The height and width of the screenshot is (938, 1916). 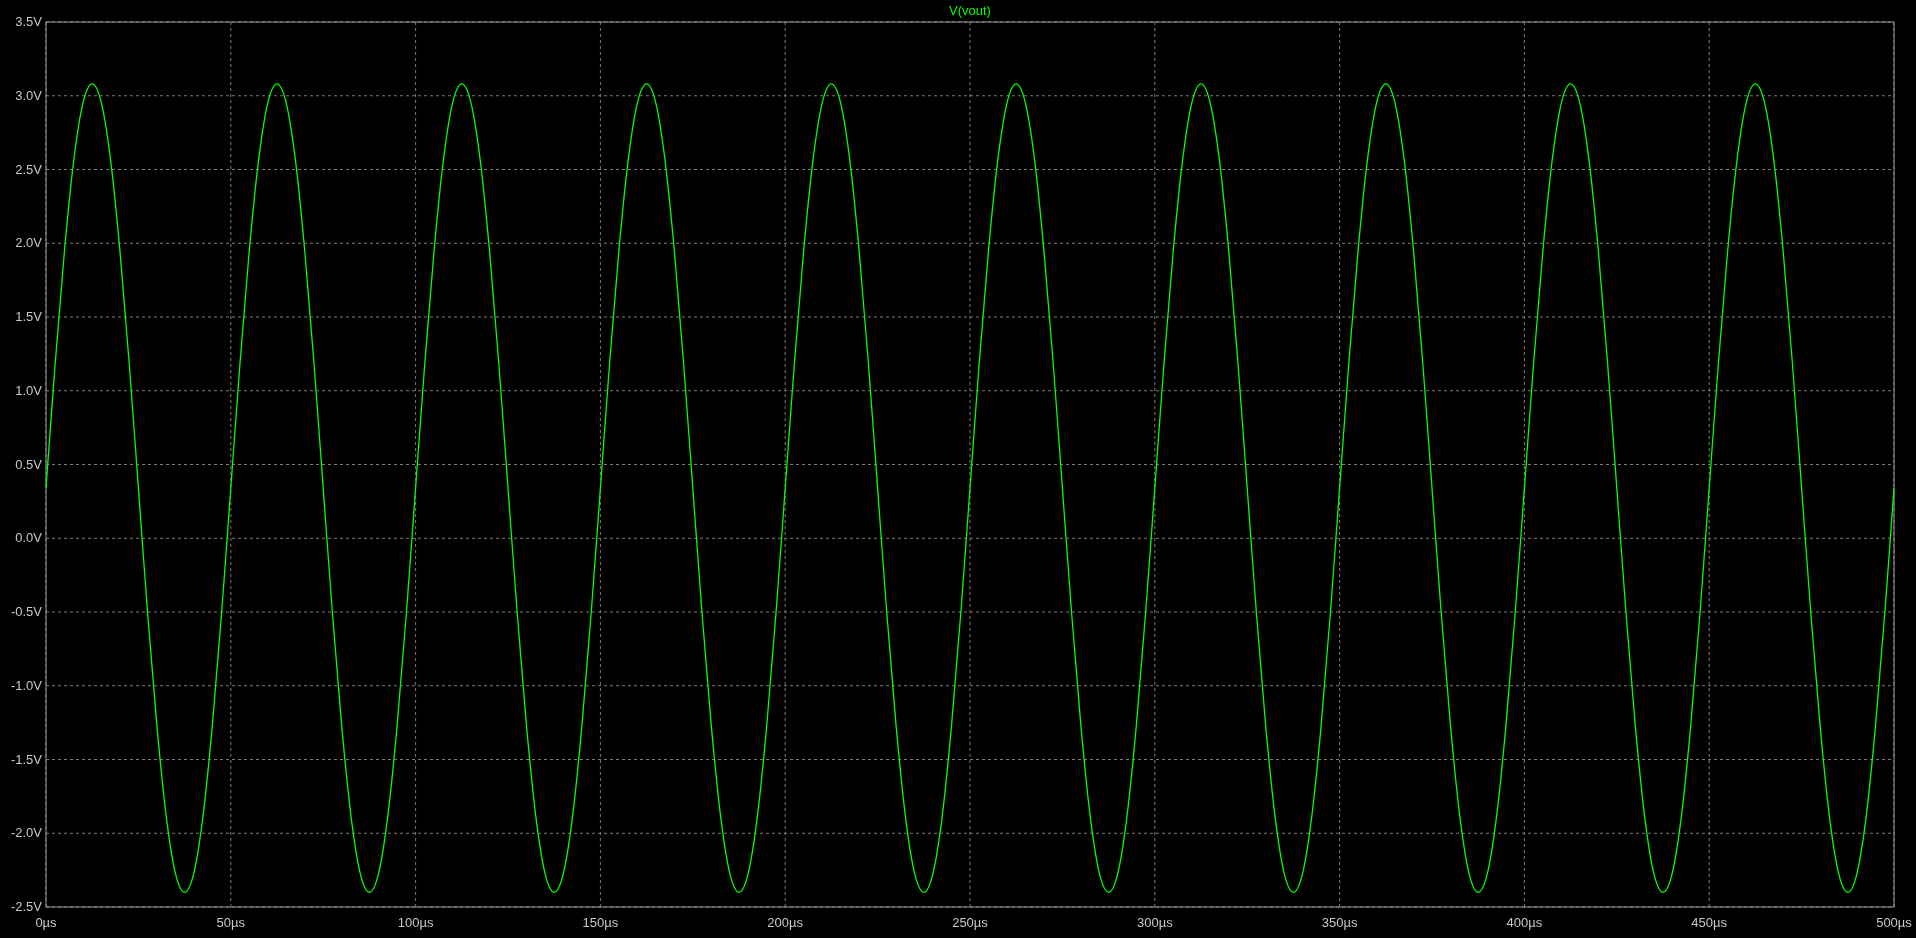 I want to click on y-tick-label: 0.0V, so click(x=28, y=538).